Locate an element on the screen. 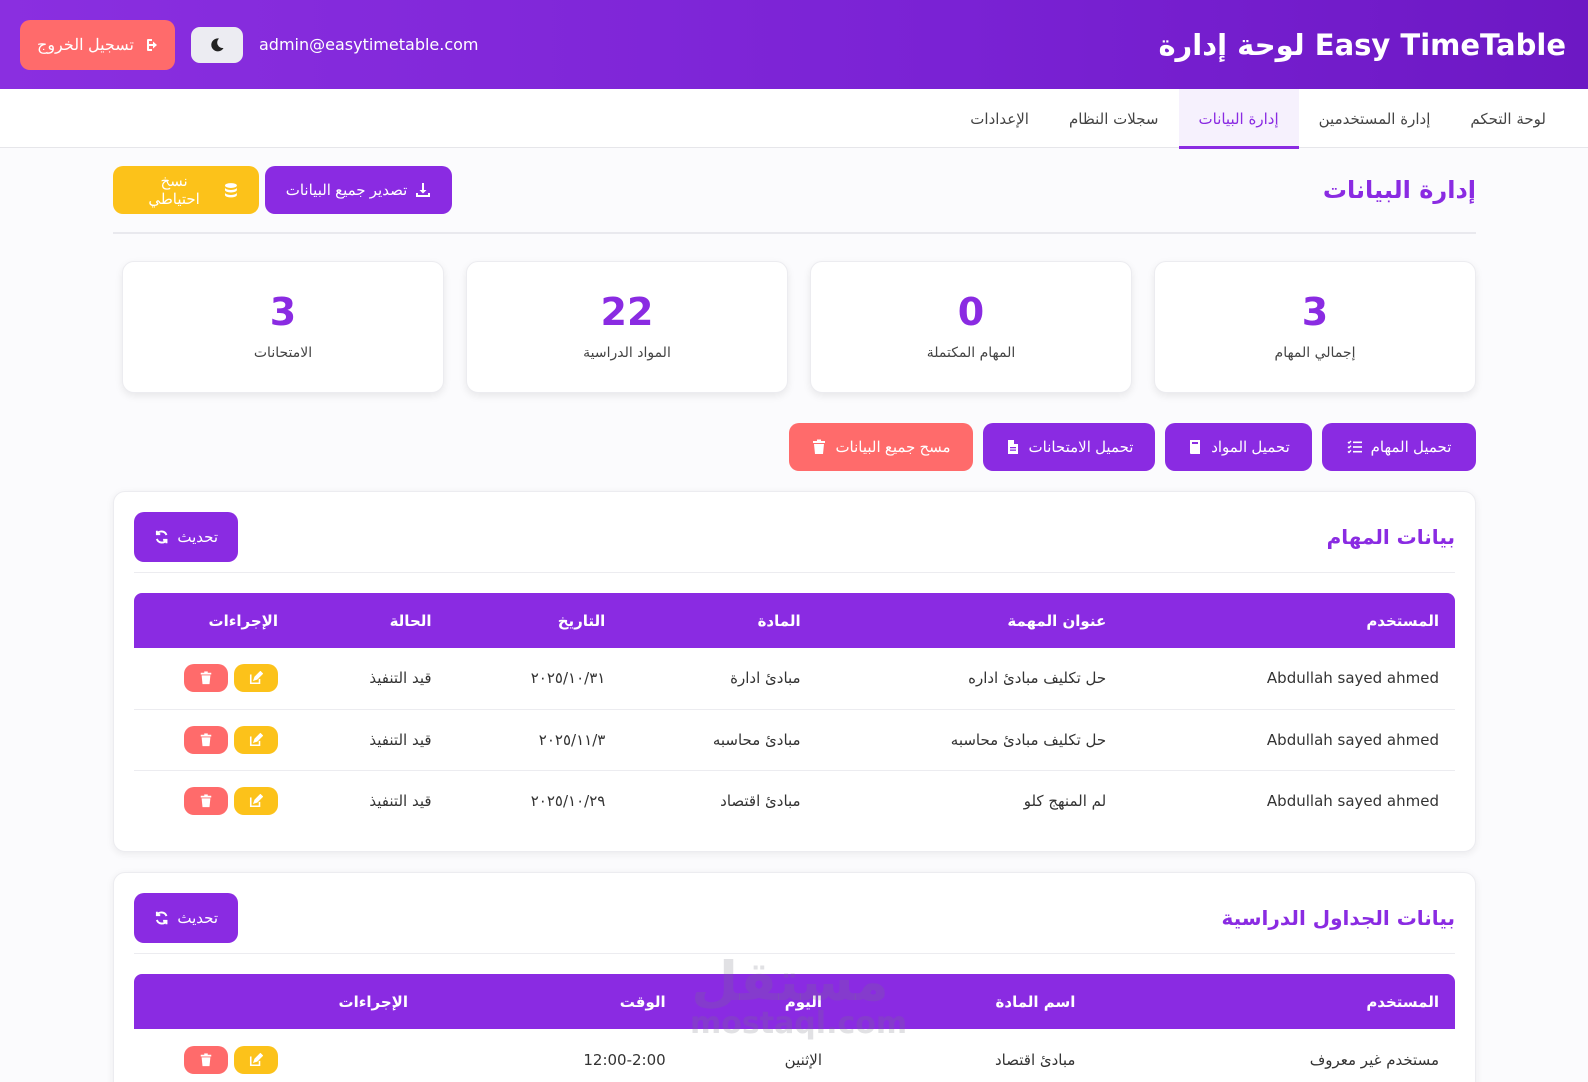  stat-card-completed-tasks: 0 المهام المكتملة is located at coordinates (971, 327).